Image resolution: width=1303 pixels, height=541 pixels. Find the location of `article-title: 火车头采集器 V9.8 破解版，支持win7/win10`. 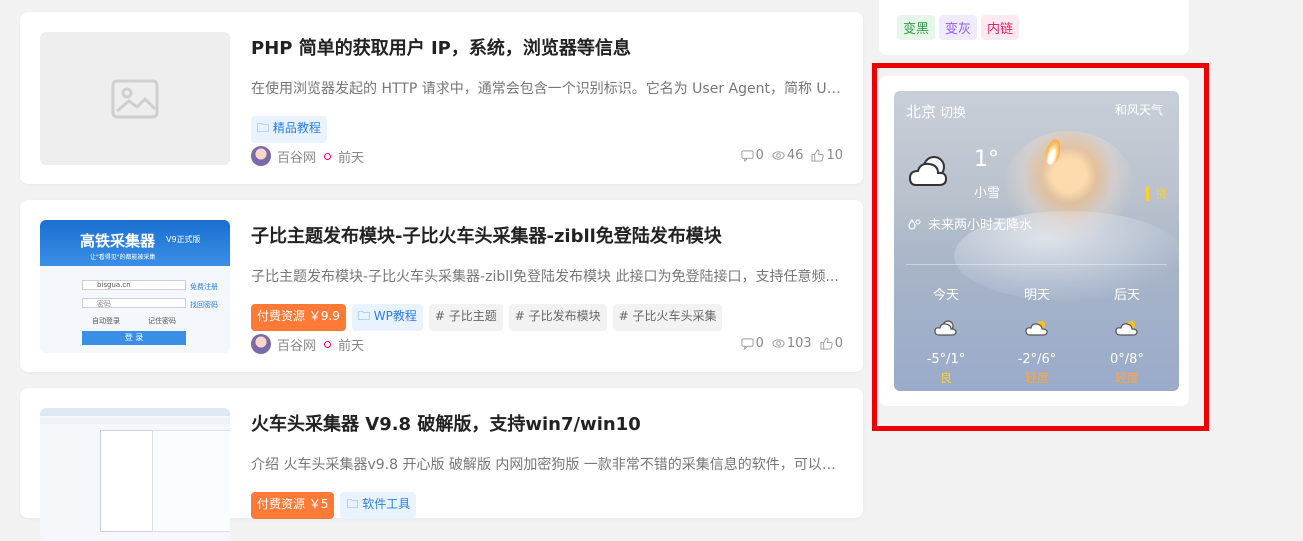

article-title: 火车头采集器 V9.8 破解版，支持win7/win10 is located at coordinates (446, 423).